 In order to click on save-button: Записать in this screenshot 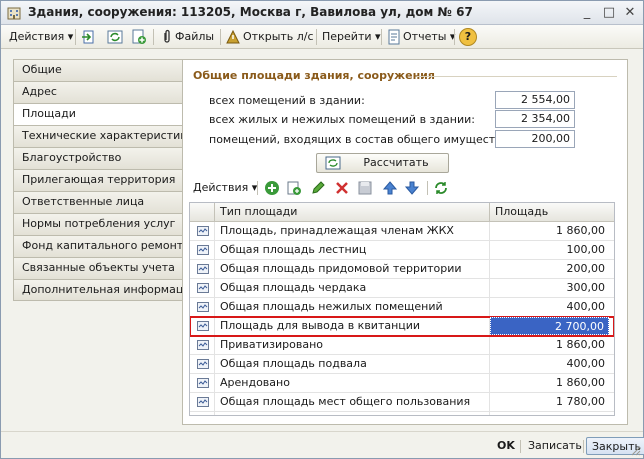, I will do `click(555, 446)`.